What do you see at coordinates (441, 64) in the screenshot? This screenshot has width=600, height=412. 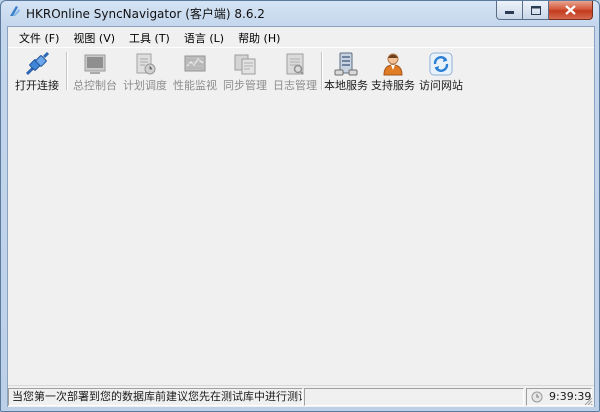 I see `refresh-web-icon` at bounding box center [441, 64].